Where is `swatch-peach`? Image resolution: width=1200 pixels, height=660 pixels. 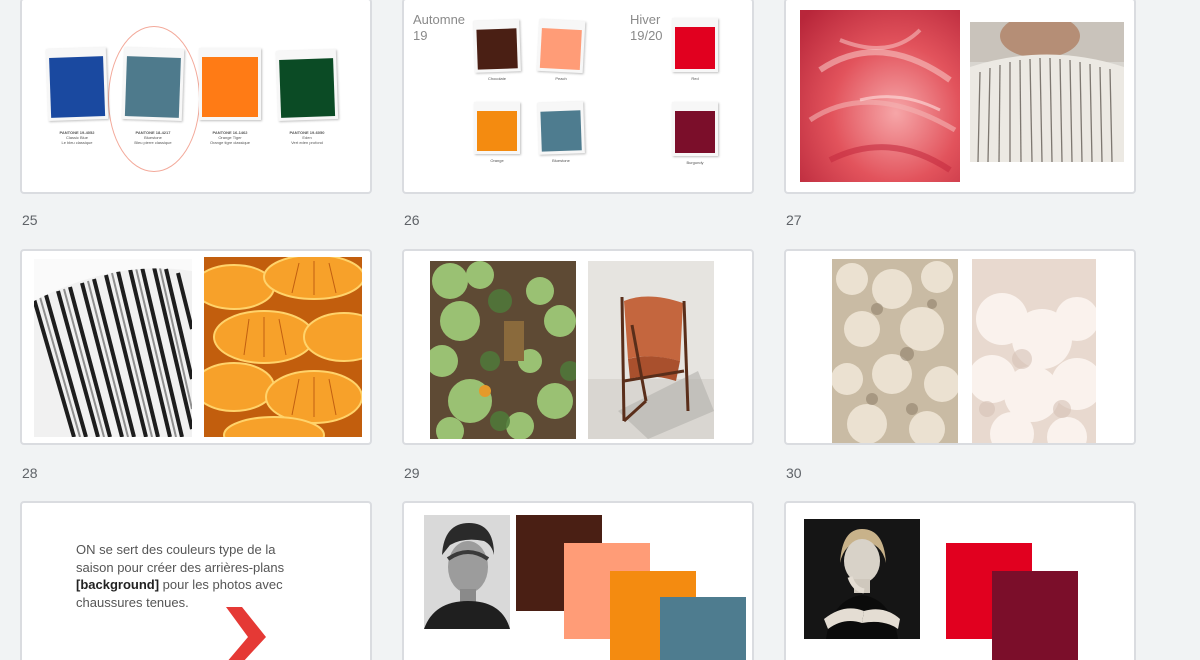 swatch-peach is located at coordinates (561, 46).